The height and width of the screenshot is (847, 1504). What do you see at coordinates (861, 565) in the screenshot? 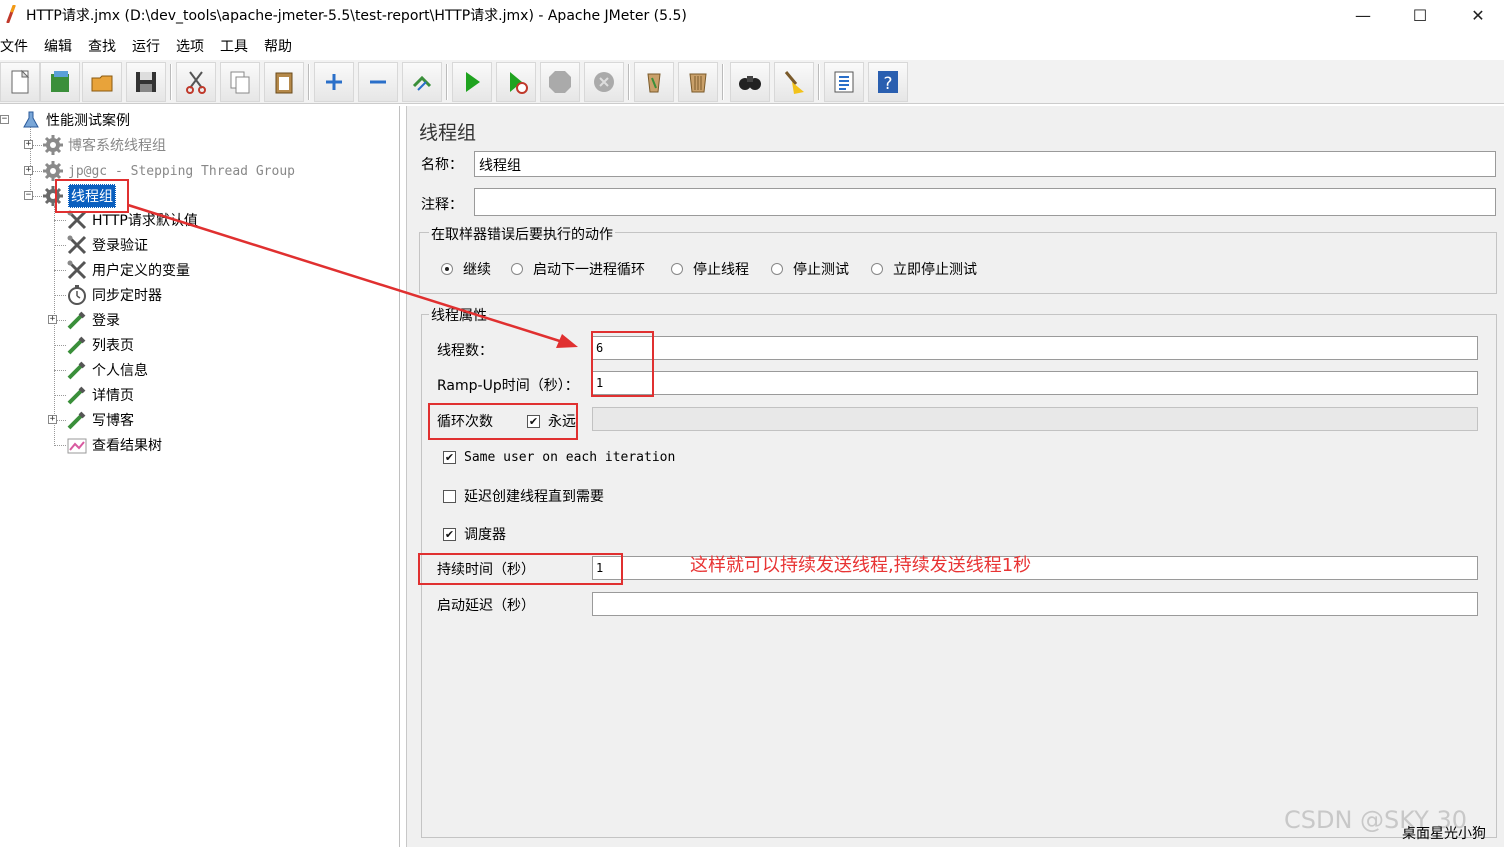
I see `annotation-note: 这样就可以持续发送线程,持续发送线程1秒` at bounding box center [861, 565].